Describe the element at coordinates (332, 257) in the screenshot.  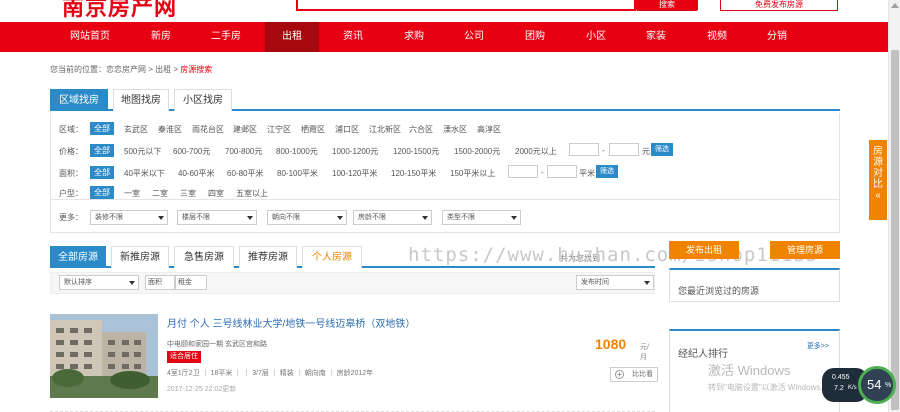
I see `tab-personal-listings: 个人房源` at that location.